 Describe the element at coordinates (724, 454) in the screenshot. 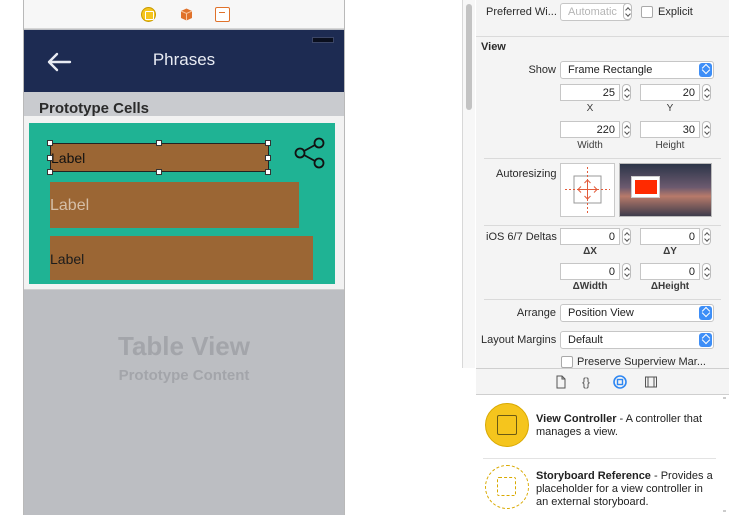

I see `library-scrollbar` at that location.